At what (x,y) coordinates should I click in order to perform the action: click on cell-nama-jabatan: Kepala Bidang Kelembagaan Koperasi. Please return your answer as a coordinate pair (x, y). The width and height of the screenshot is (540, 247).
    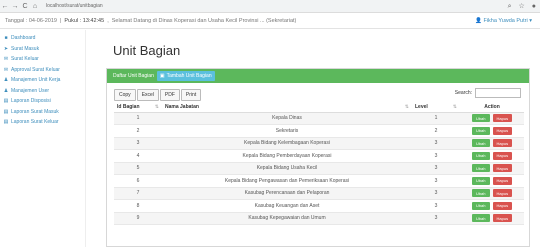
    Looking at the image, I should click on (287, 143).